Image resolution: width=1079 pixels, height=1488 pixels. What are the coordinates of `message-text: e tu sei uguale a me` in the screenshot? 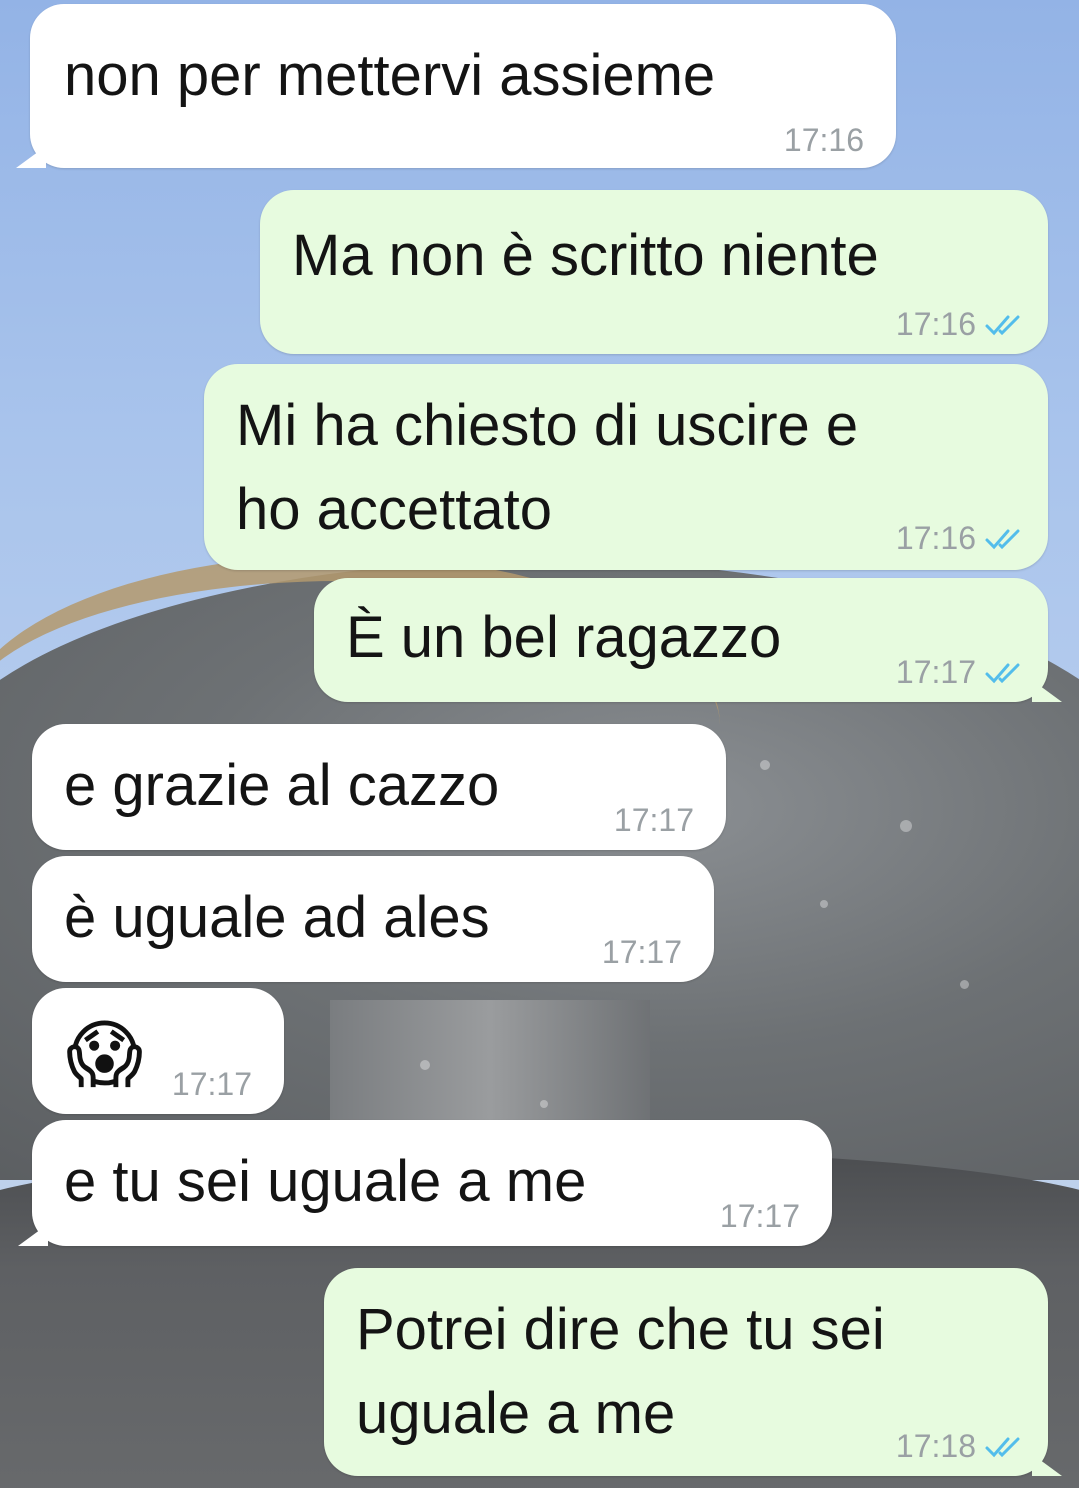 It's located at (325, 1181).